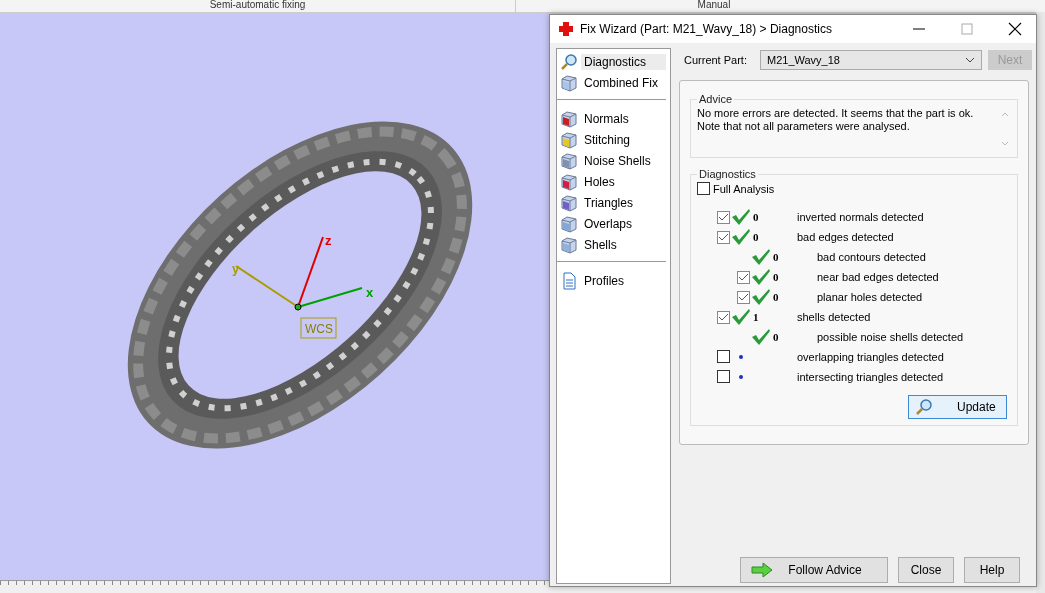 The width and height of the screenshot is (1045, 593). Describe the element at coordinates (870, 357) in the screenshot. I see `diagnostic-label: overlapping triangles detected` at that location.